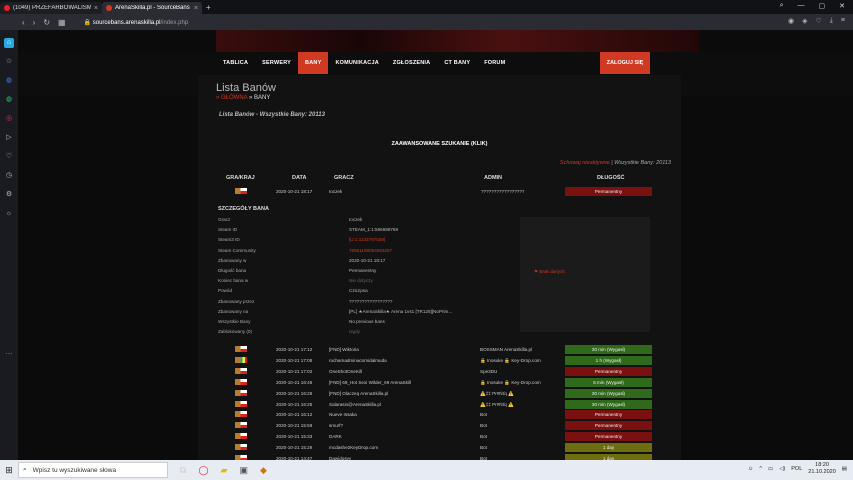 The width and height of the screenshot is (853, 480). I want to click on settings-icon: ⚙, so click(9, 195).